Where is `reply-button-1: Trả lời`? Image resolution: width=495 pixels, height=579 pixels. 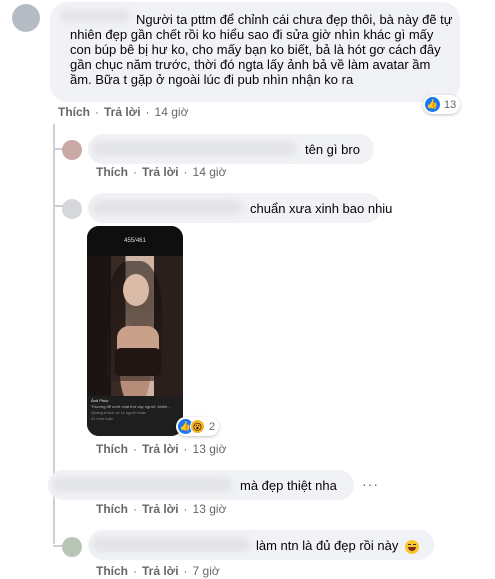 reply-button-1: Trả lời is located at coordinates (122, 112).